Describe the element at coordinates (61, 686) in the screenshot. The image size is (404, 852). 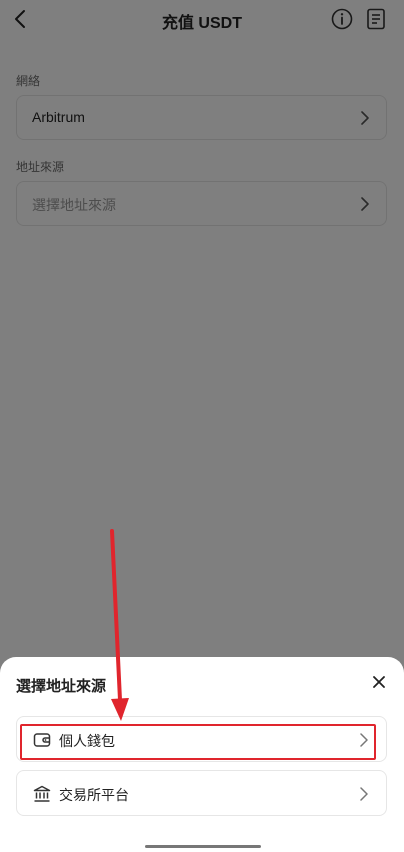
I see `sheet-title: 選擇地址來源` at that location.